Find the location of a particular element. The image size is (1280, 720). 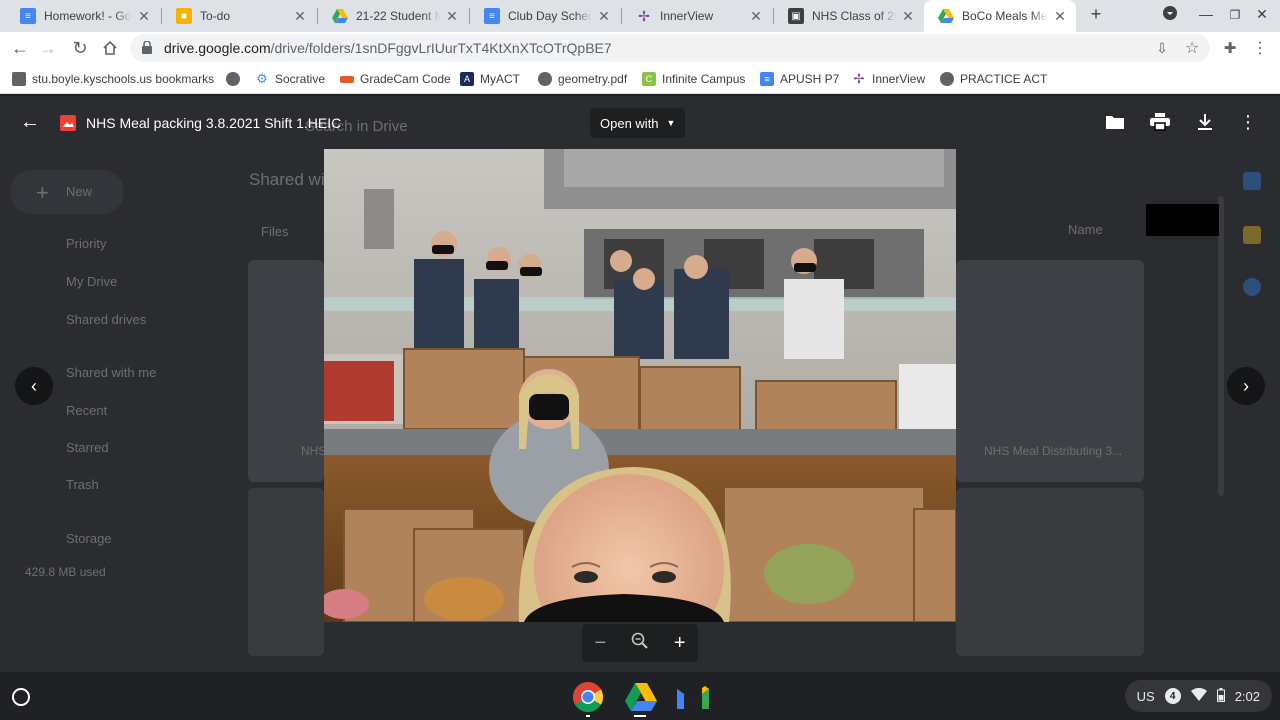

gmail-app-icon is located at coordinates (693, 699).